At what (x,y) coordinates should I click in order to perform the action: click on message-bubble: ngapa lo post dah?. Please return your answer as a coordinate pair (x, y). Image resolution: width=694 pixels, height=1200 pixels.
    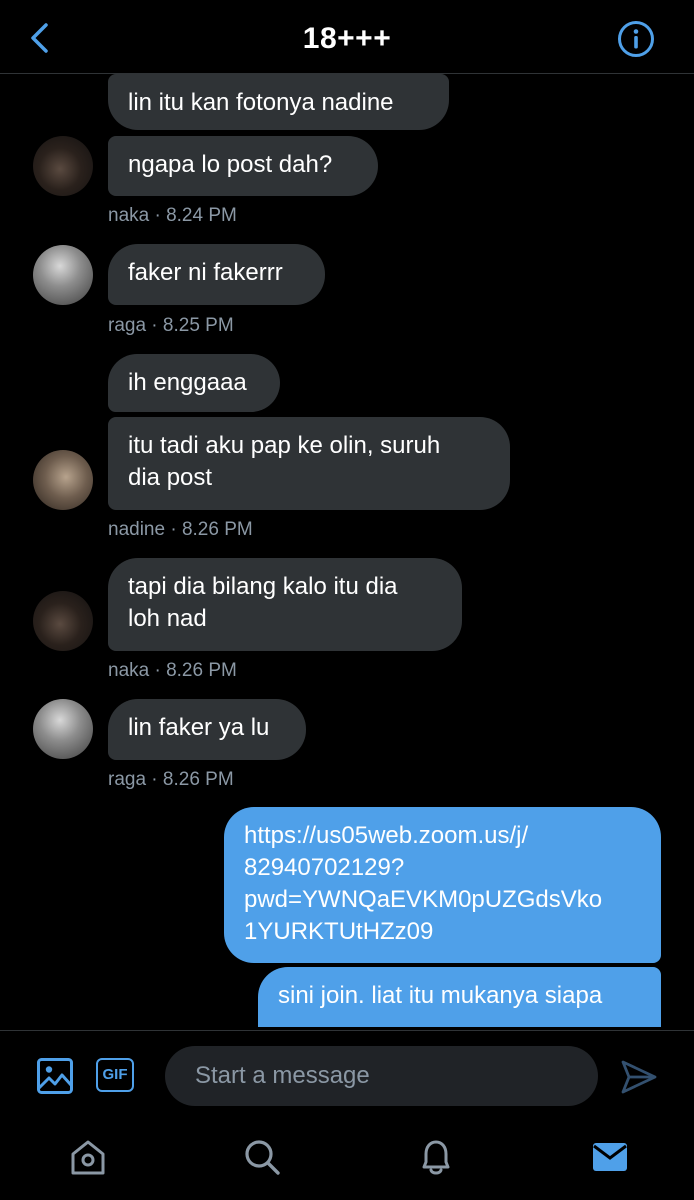
    Looking at the image, I should click on (243, 166).